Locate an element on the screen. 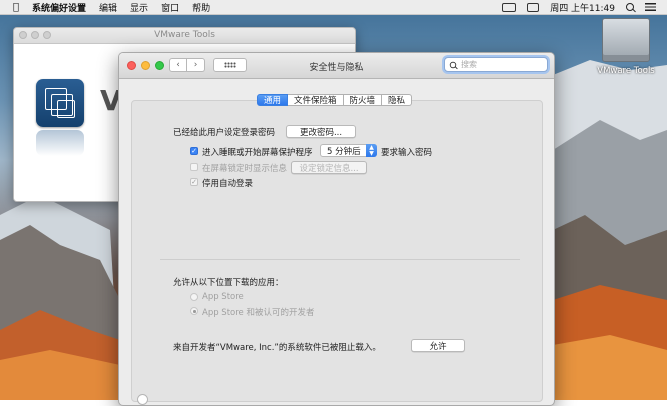 This screenshot has width=667, height=406. menu-bar:  系统偏好设置 编辑 显示 窗口 帮助 周四 上午11:49 is located at coordinates (333, 7).